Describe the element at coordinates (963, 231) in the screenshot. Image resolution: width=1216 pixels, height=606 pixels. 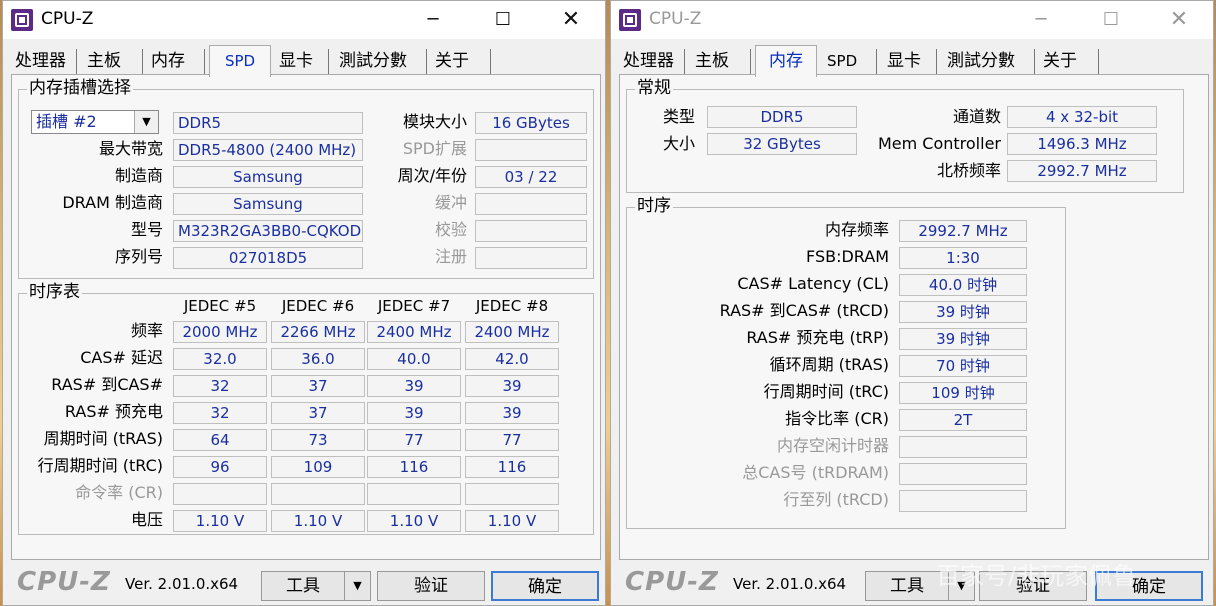
I see `timing-value: 2992.7 MHz` at that location.